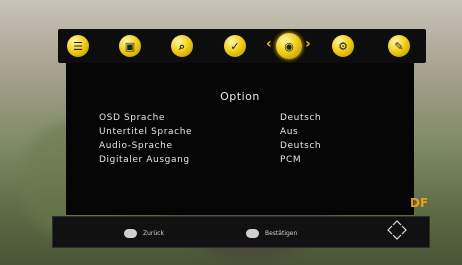 This screenshot has height=265, width=462. What do you see at coordinates (144, 160) in the screenshot?
I see `option-label: Digitaler Ausgang` at bounding box center [144, 160].